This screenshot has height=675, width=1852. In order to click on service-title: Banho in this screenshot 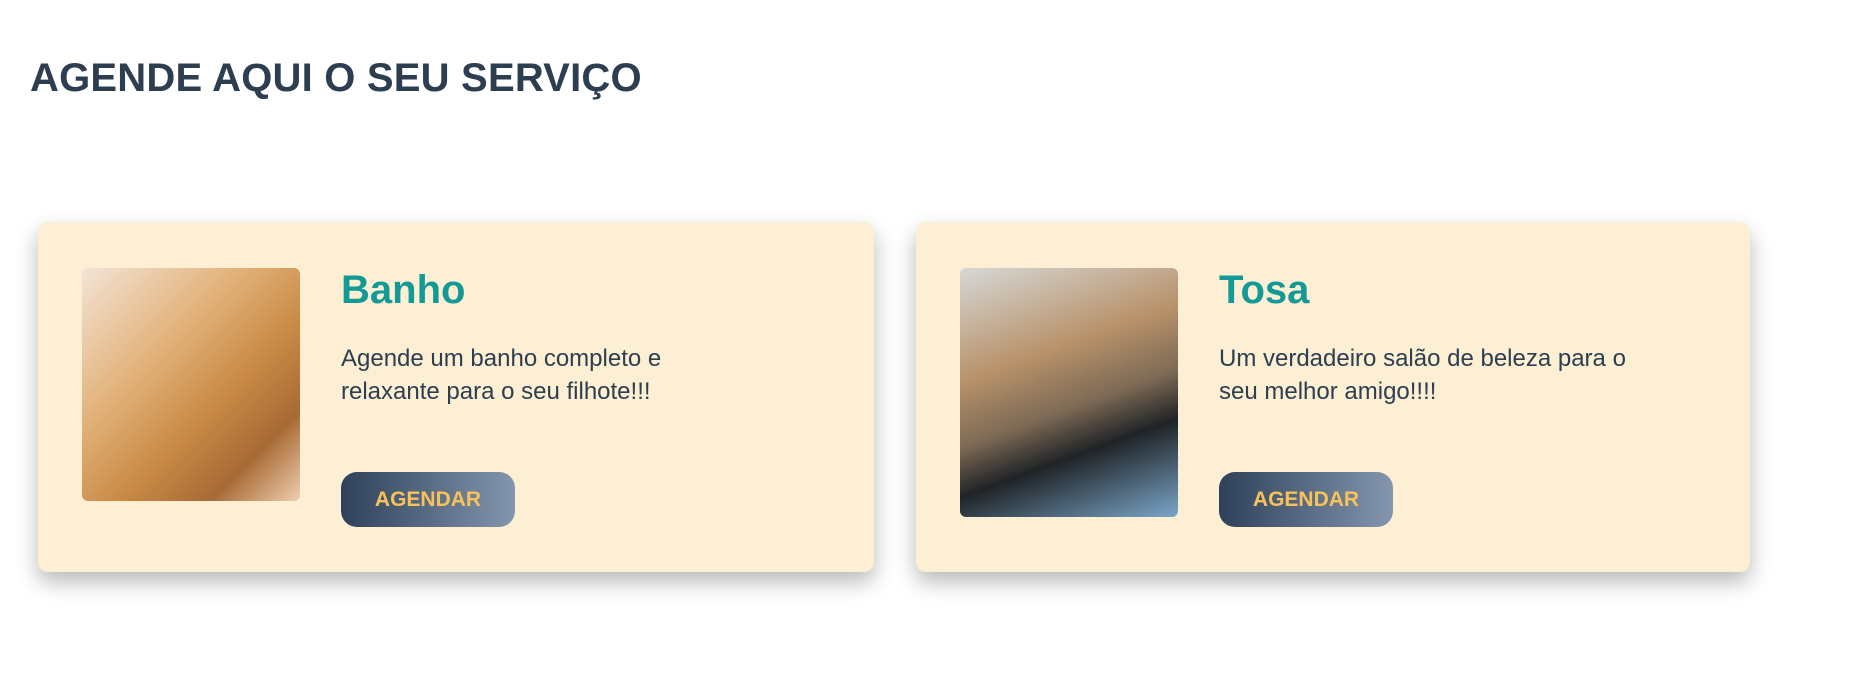, I will do `click(403, 290)`.